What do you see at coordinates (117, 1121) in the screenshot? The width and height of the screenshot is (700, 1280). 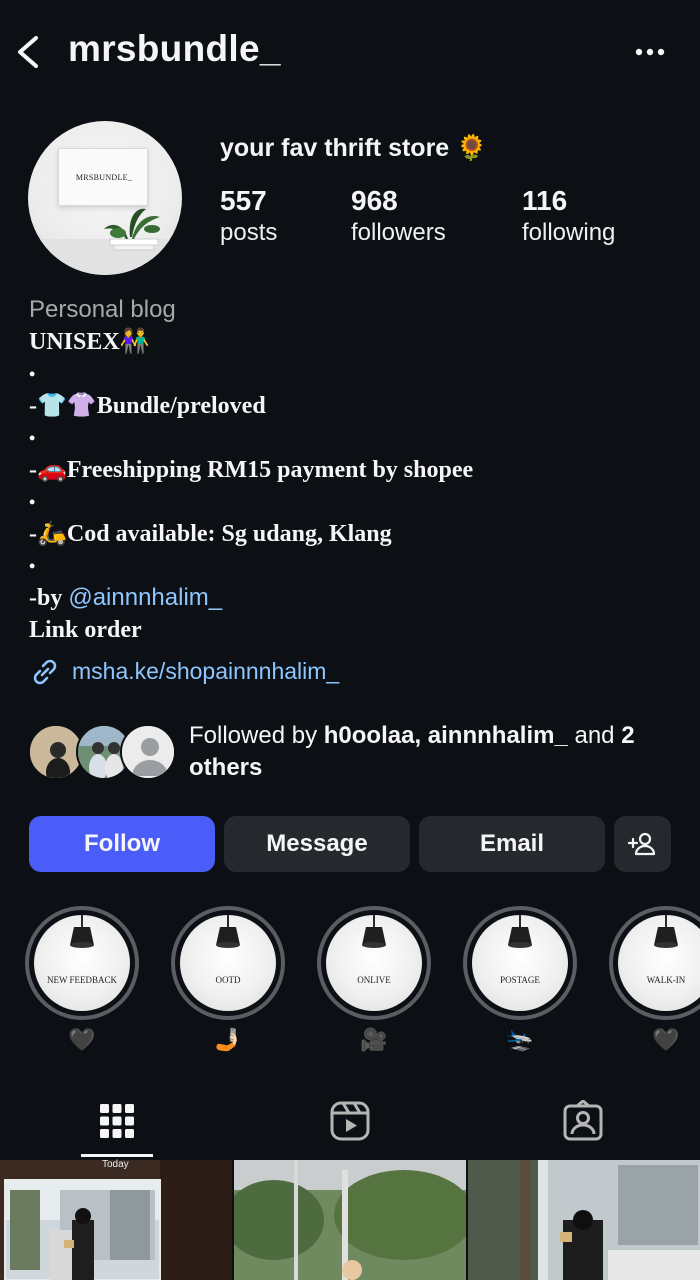 I see `grid-icon` at bounding box center [117, 1121].